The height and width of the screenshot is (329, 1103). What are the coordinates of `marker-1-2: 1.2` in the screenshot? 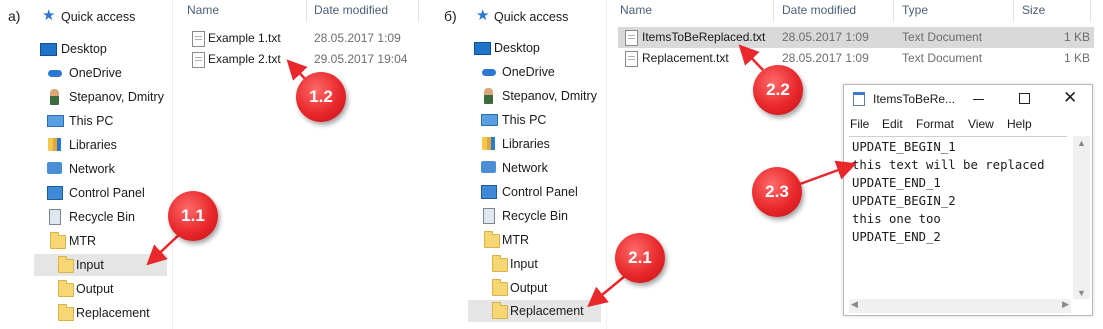 It's located at (321, 97).